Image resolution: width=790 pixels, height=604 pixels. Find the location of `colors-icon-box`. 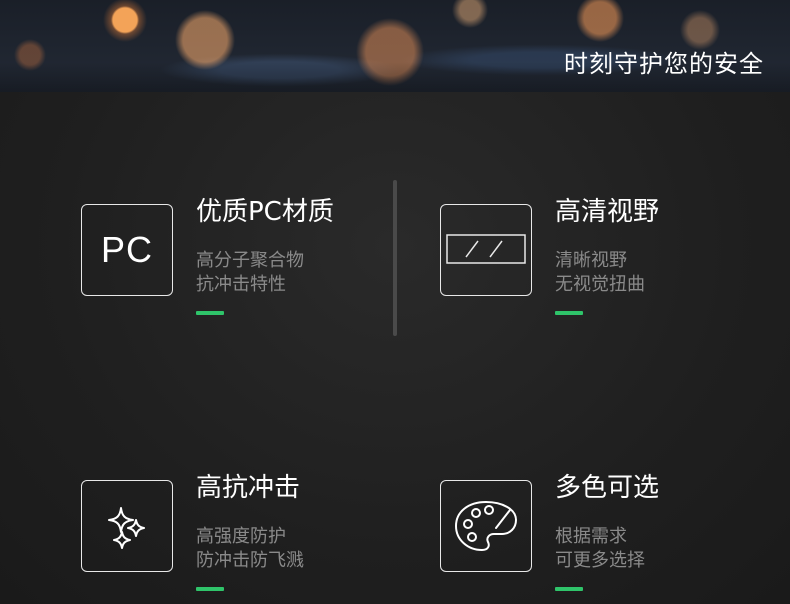

colors-icon-box is located at coordinates (486, 526).